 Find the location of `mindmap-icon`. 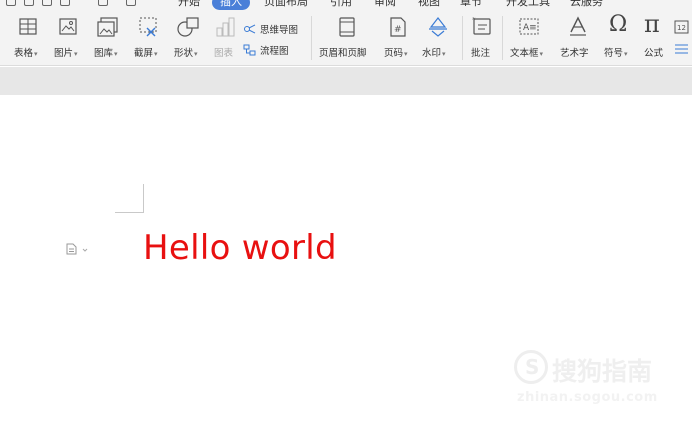

mindmap-icon is located at coordinates (250, 29).